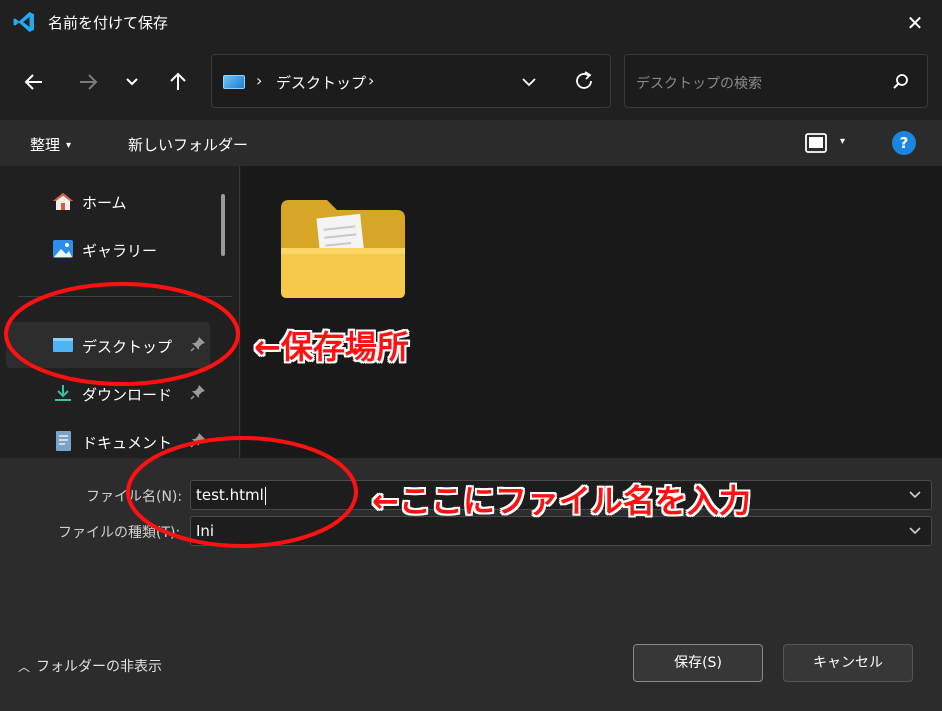 The image size is (942, 711). Describe the element at coordinates (63, 441) in the screenshot. I see `document-icon` at that location.